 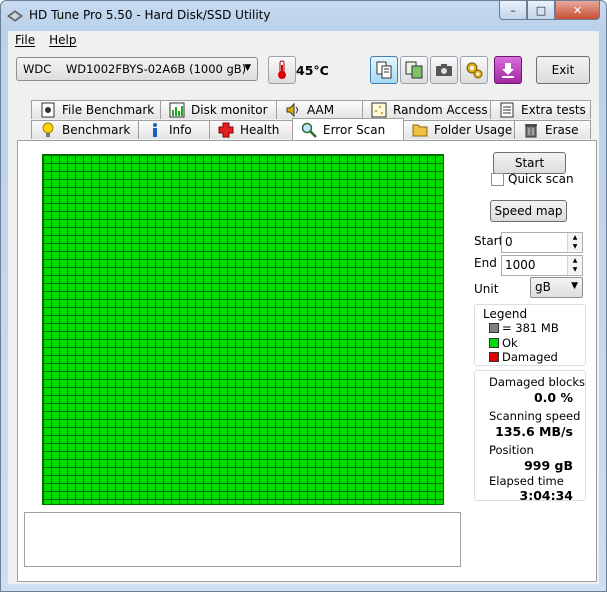 What do you see at coordinates (354, 129) in the screenshot?
I see `tab-label: Error Scan` at bounding box center [354, 129].